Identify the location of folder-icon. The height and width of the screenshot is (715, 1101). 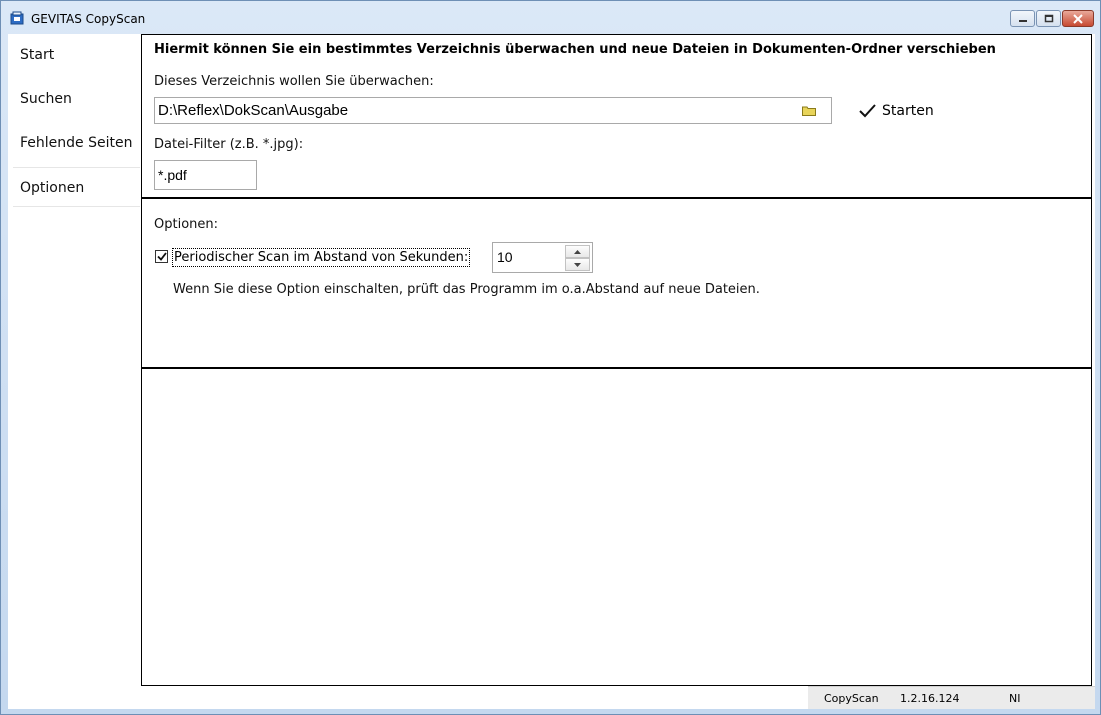
(809, 110).